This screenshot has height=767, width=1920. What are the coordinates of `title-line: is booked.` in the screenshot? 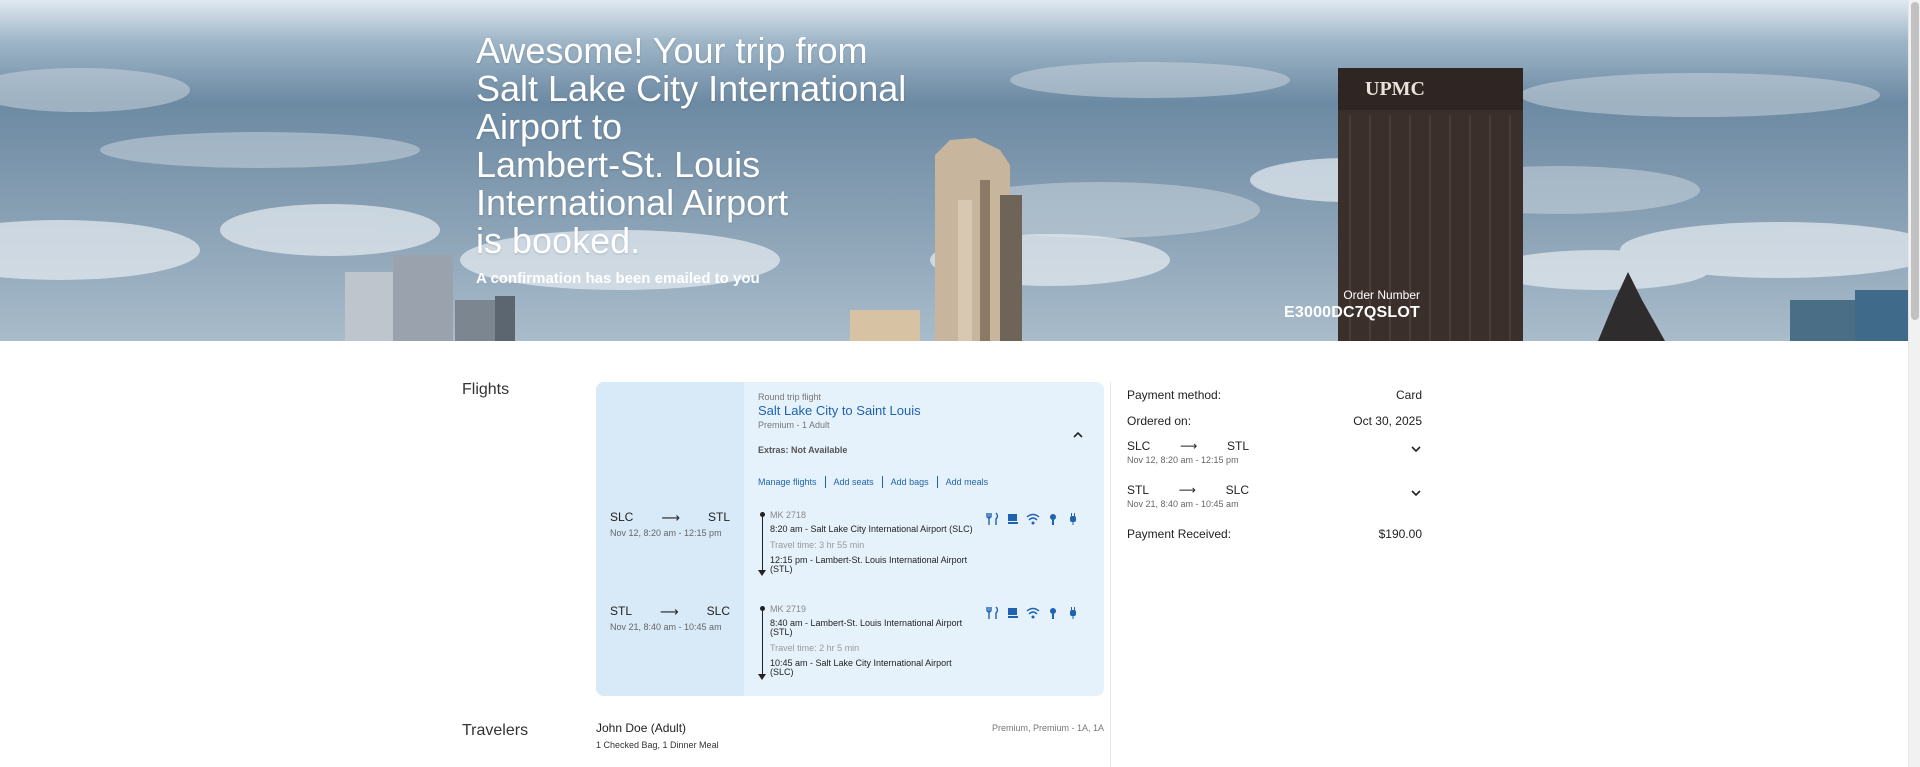 It's located at (558, 240).